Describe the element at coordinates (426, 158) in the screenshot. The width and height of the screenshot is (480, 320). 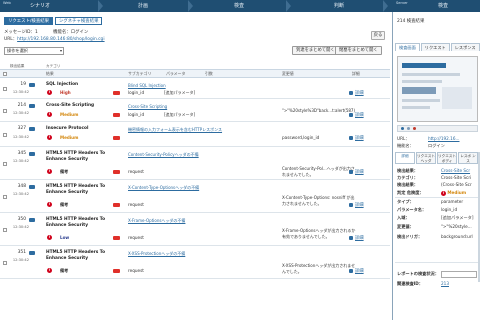
I see `tab-request-header: リクエスト ヘッダ` at that location.